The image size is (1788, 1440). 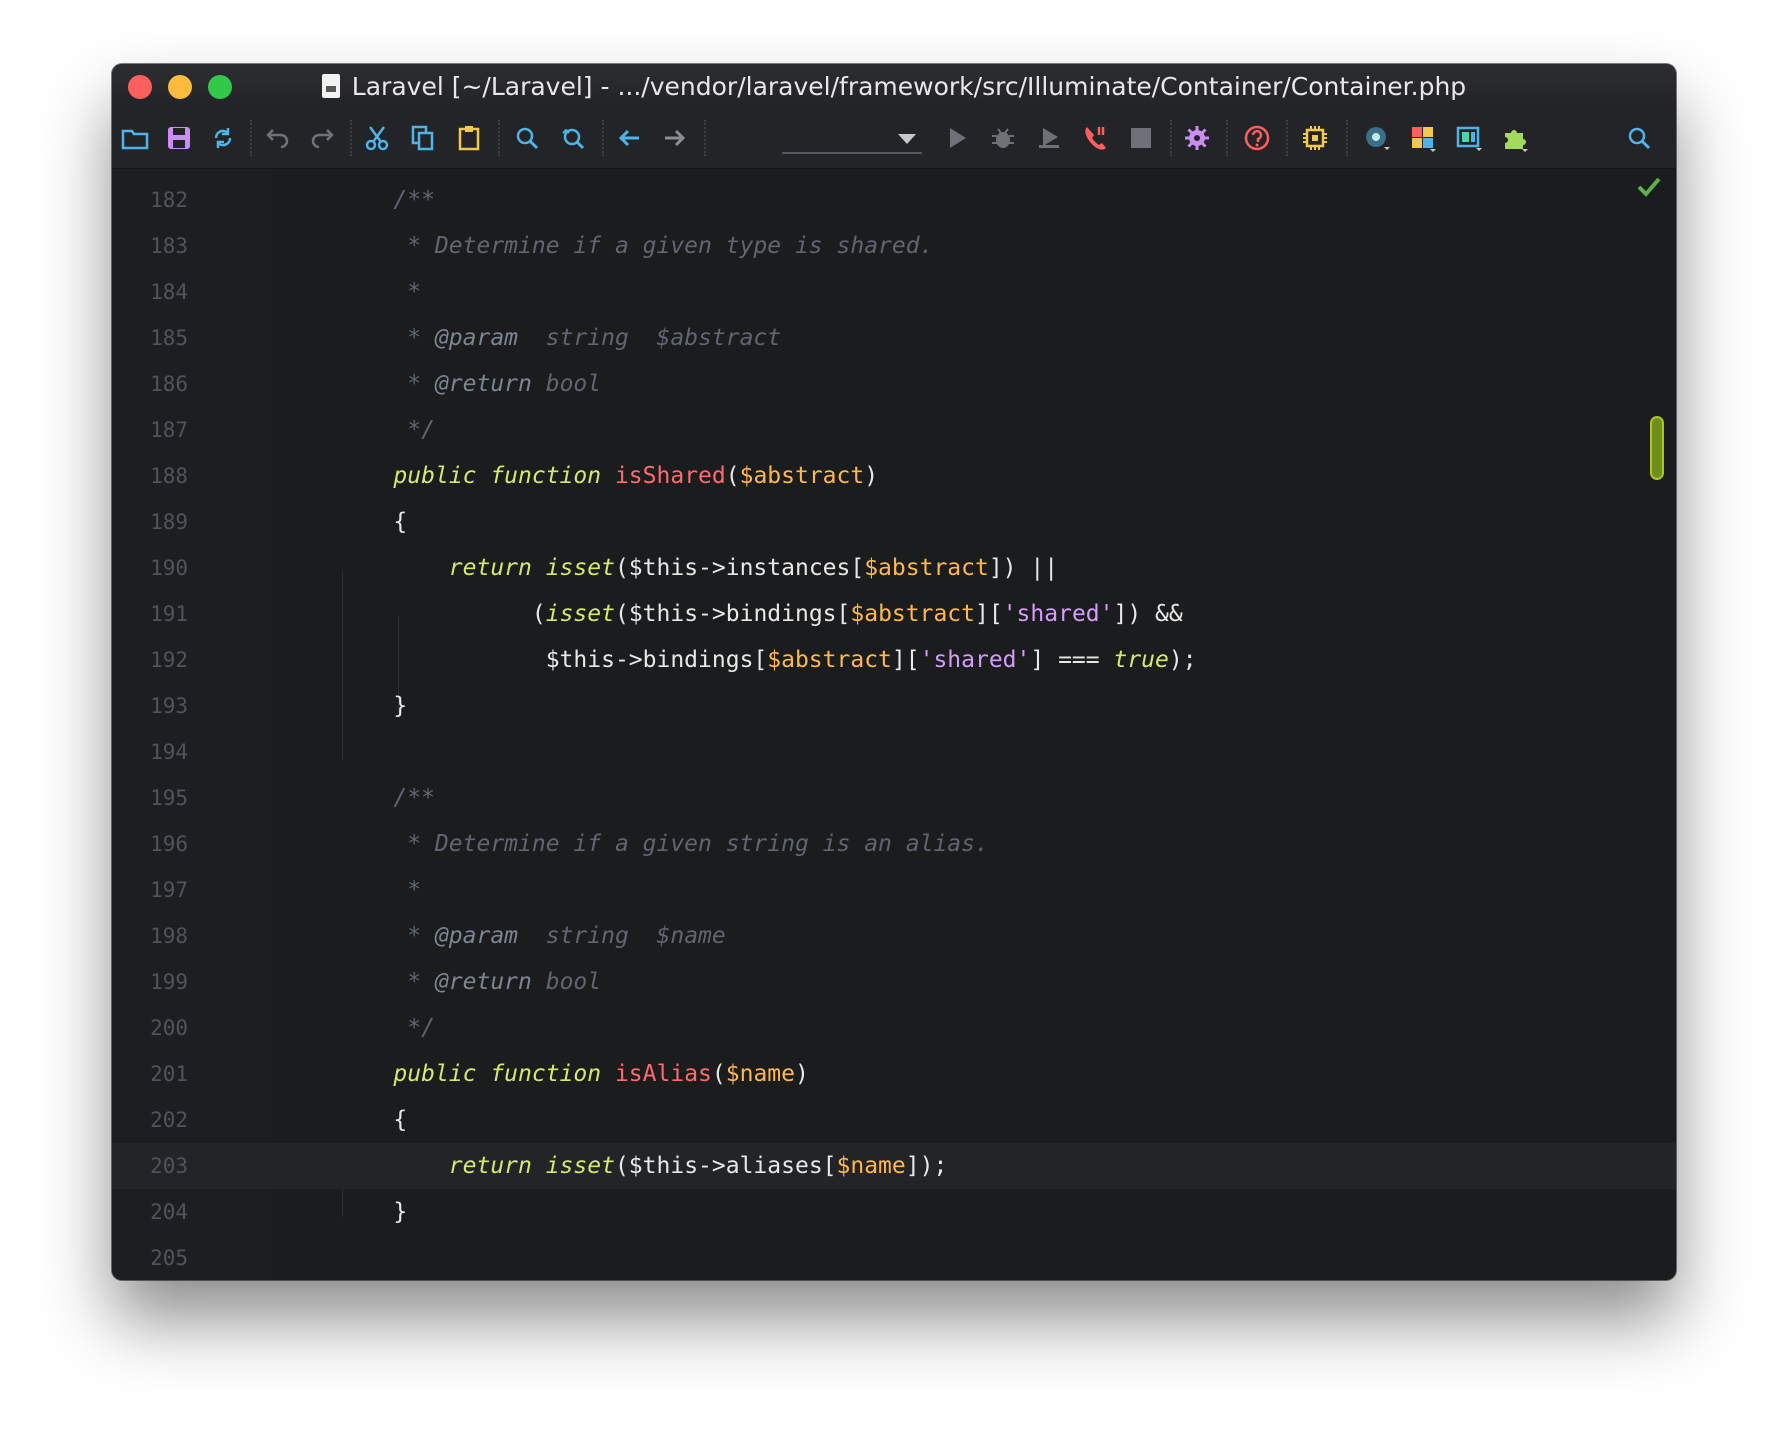 I want to click on code-token: isShared, so click(x=670, y=476).